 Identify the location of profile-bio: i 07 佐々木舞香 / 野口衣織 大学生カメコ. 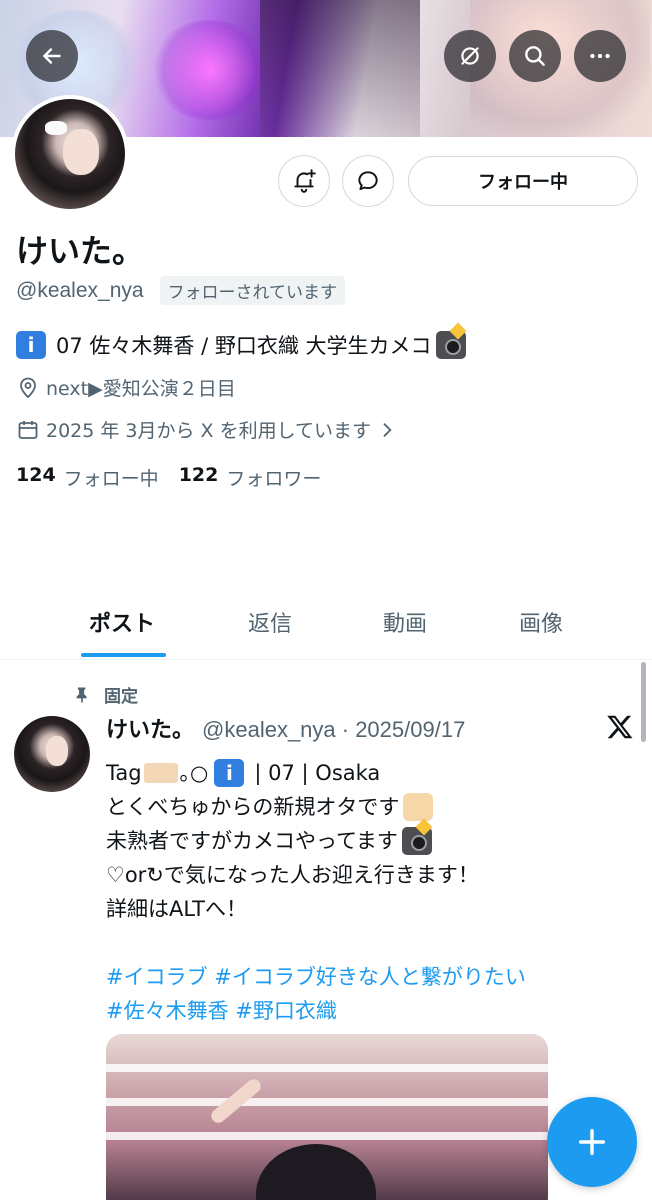
(246, 341).